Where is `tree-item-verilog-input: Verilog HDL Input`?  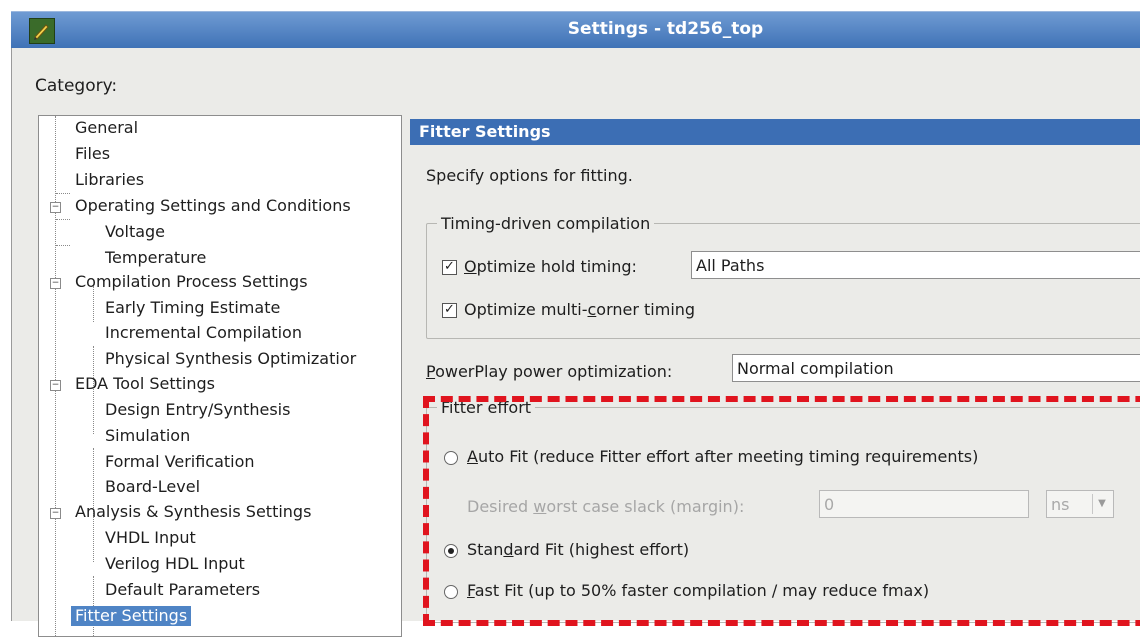 tree-item-verilog-input: Verilog HDL Input is located at coordinates (175, 564).